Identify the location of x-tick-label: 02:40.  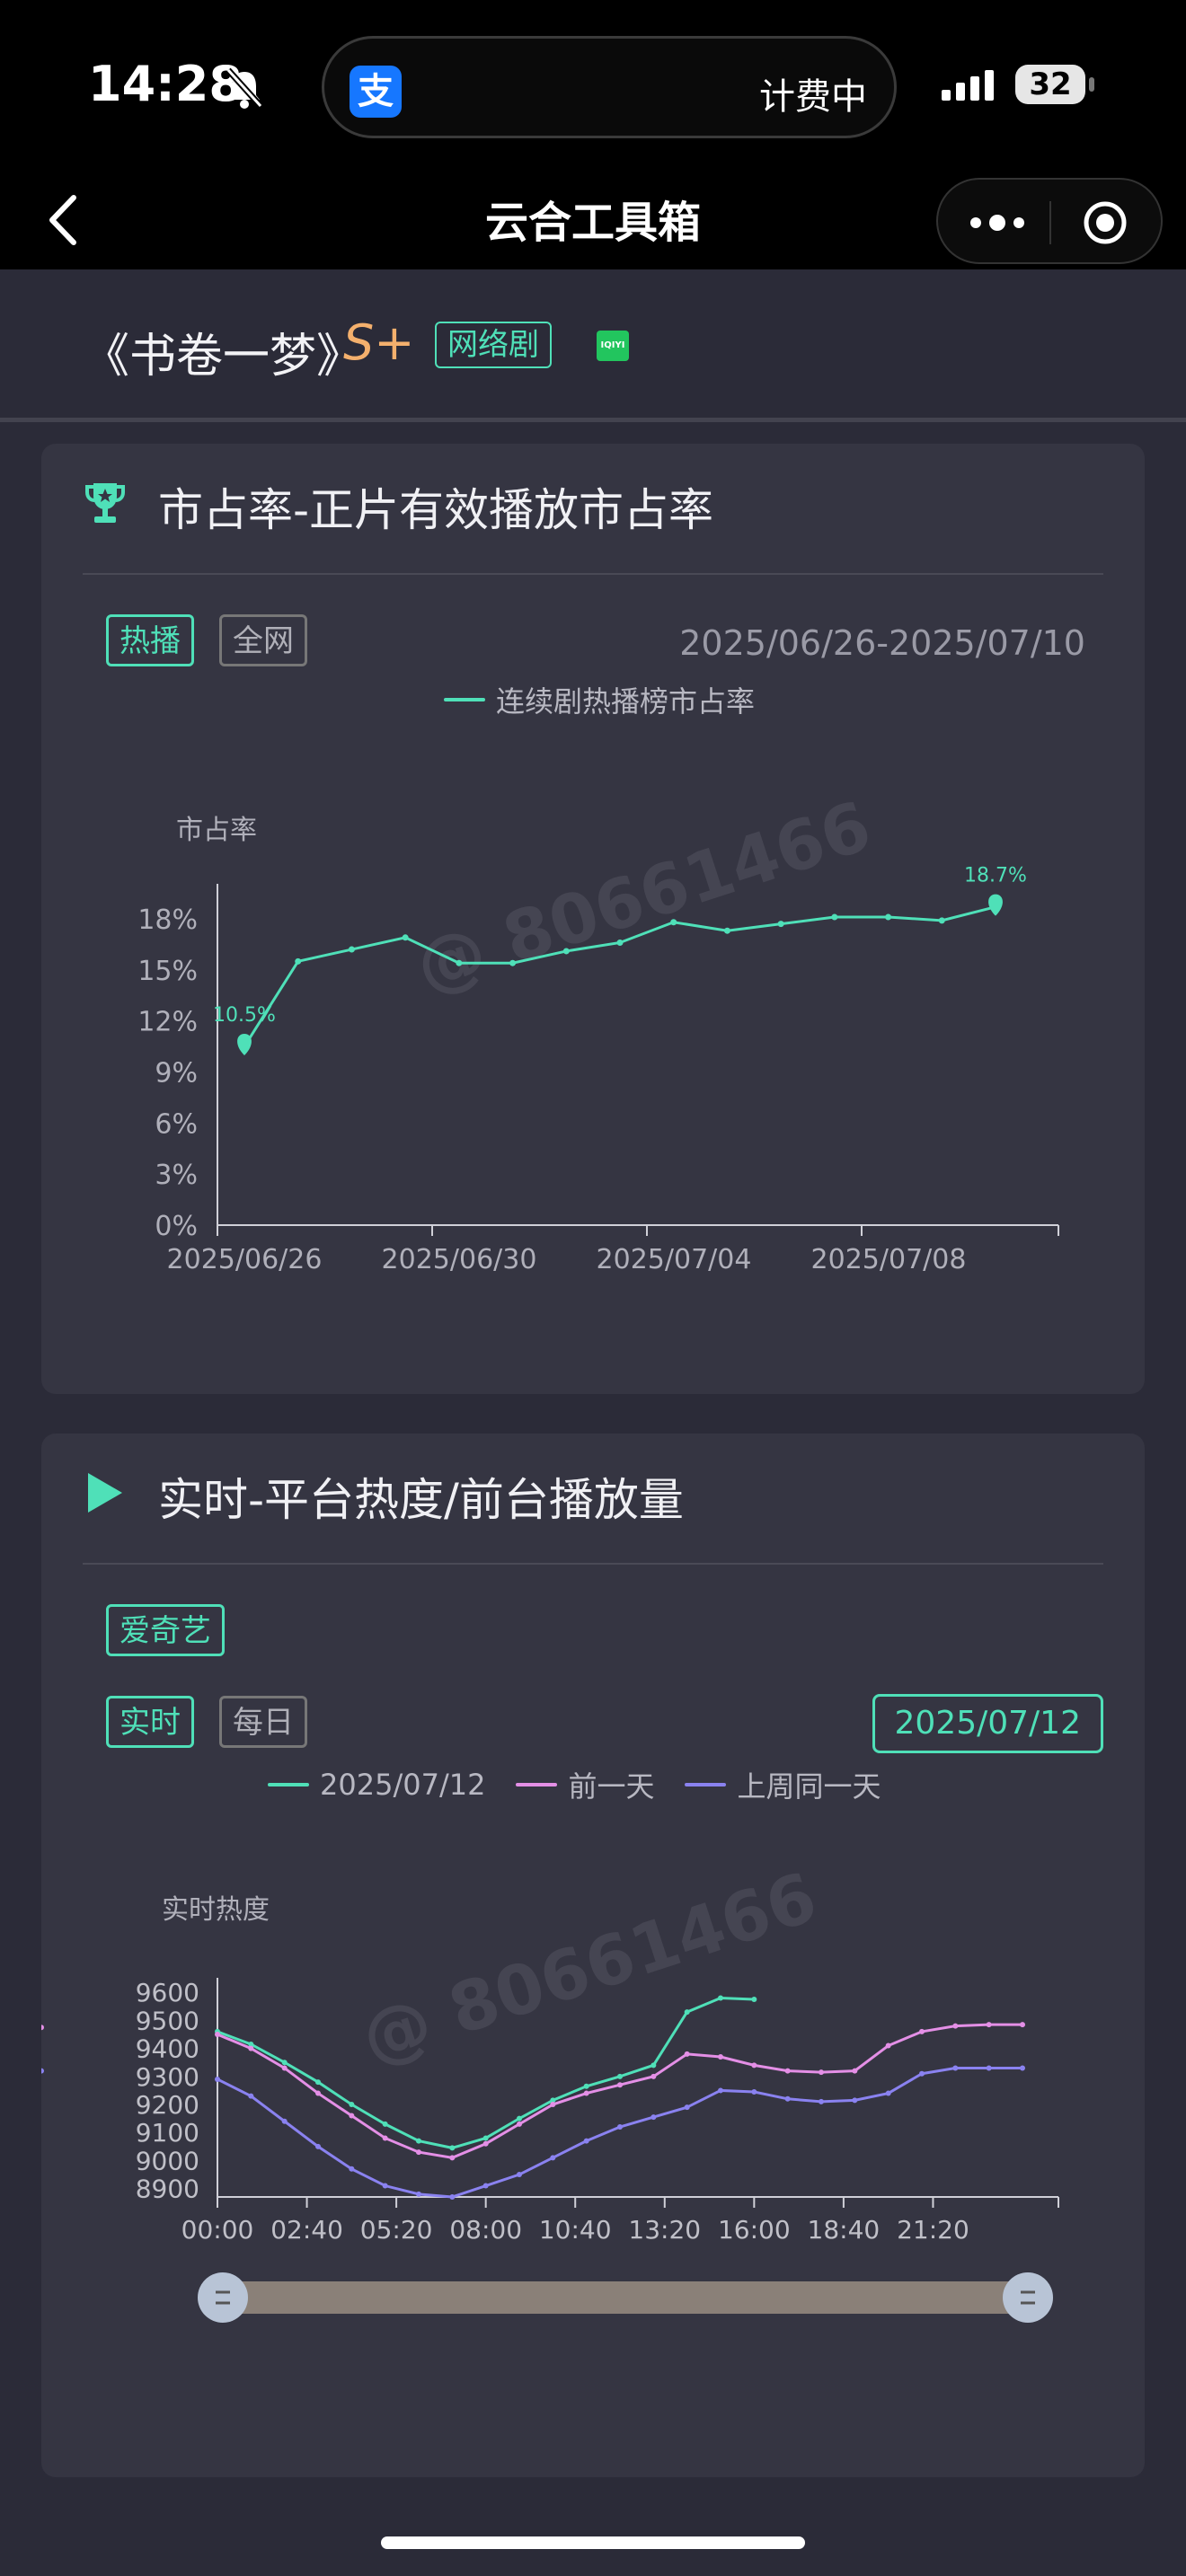
(306, 2230).